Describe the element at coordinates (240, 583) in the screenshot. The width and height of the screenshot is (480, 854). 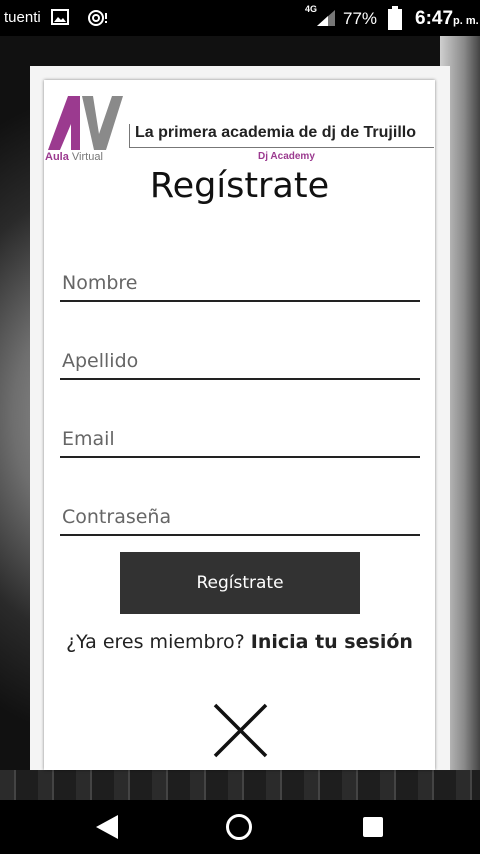
I see `register-button: Regístrate` at that location.